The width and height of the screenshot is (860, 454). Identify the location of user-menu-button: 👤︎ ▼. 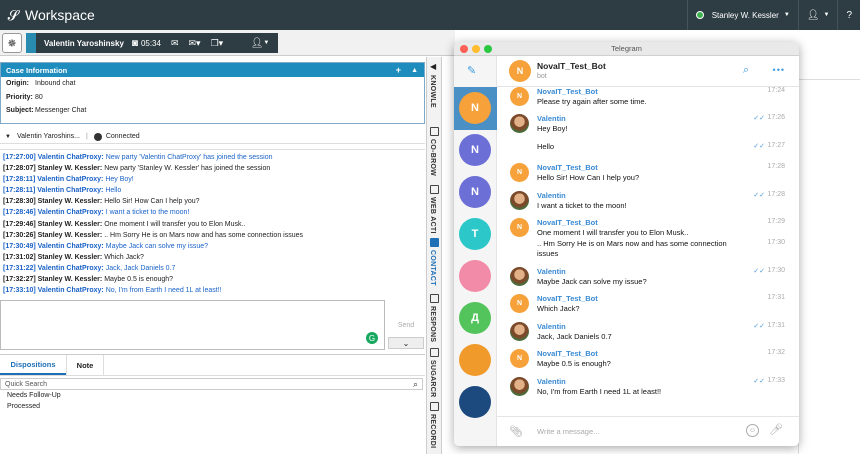
(817, 15).